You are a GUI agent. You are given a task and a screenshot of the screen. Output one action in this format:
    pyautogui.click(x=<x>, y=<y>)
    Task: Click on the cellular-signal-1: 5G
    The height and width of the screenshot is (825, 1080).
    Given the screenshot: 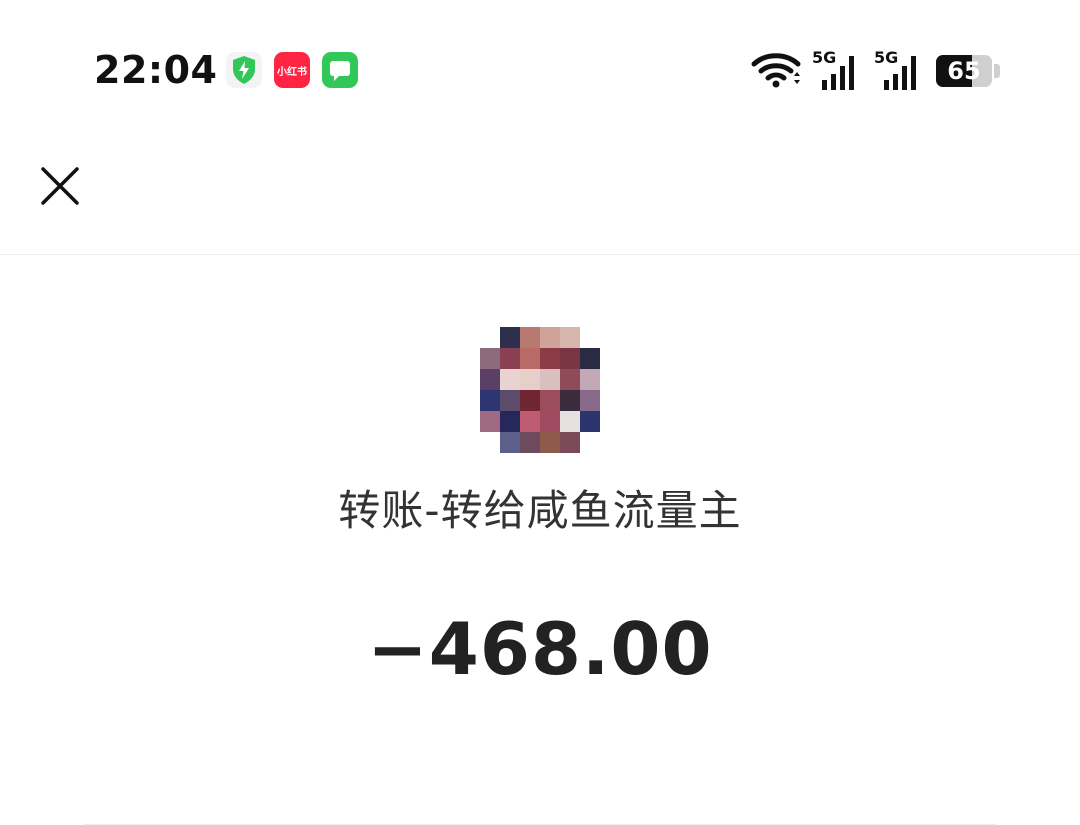 What is the action you would take?
    pyautogui.click(x=838, y=70)
    